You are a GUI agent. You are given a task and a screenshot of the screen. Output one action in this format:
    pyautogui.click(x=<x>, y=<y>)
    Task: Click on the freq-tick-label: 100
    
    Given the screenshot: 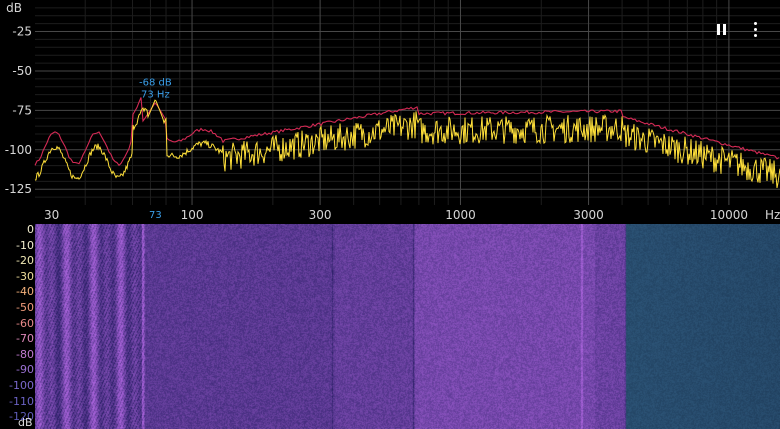 What is the action you would take?
    pyautogui.click(x=192, y=215)
    